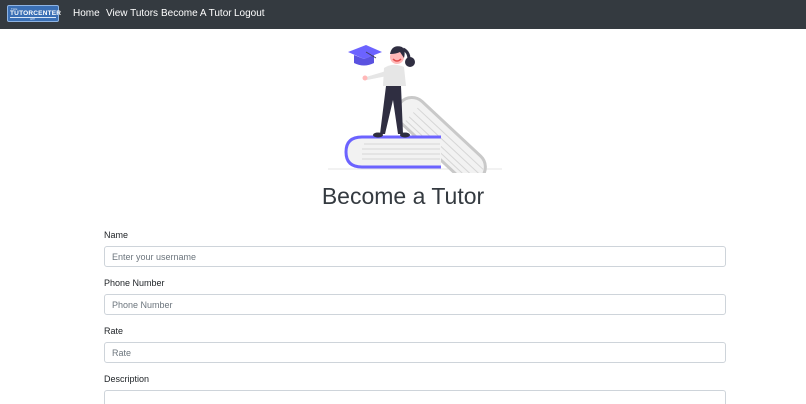 The width and height of the screenshot is (806, 404). I want to click on nav-link-home: Home, so click(86, 14).